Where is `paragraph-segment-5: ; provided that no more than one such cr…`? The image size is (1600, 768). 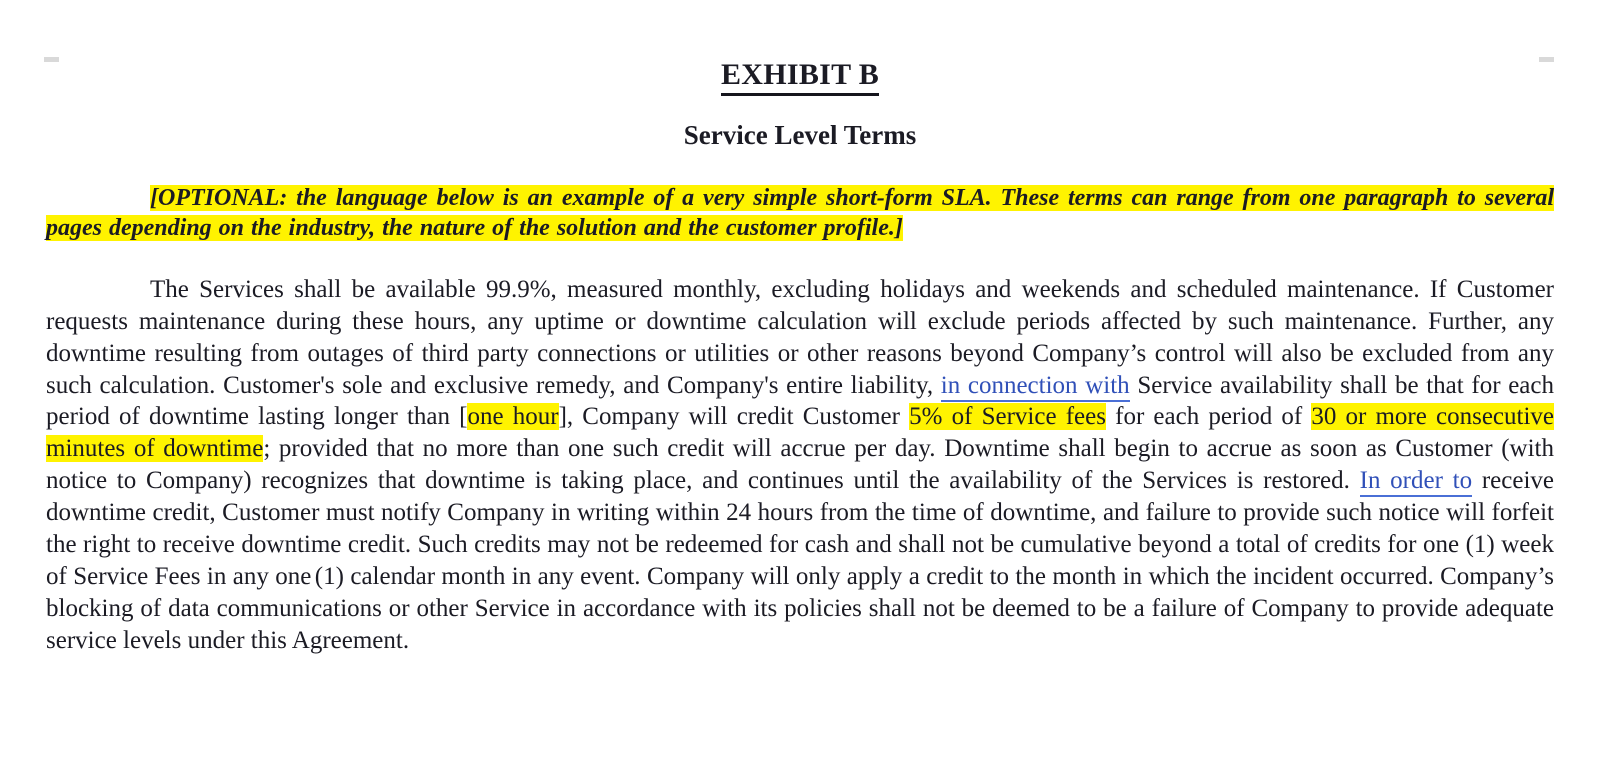 paragraph-segment-5: ; provided that no more than one such cr… is located at coordinates (800, 465).